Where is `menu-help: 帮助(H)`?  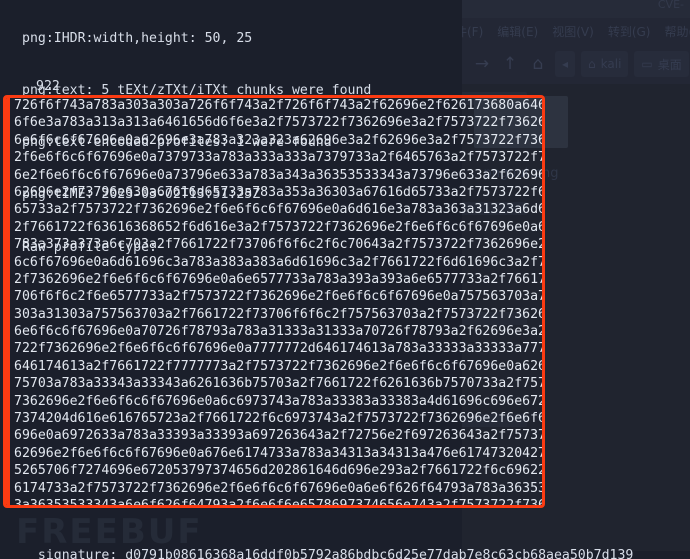
menu-help: 帮助(H) is located at coordinates (677, 31).